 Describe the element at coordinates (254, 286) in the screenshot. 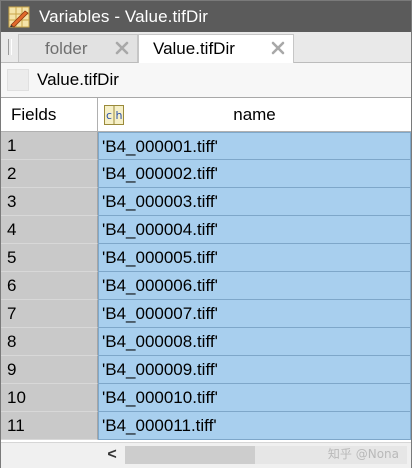

I see `name-cell: 'B4_000006.tiff'` at that location.